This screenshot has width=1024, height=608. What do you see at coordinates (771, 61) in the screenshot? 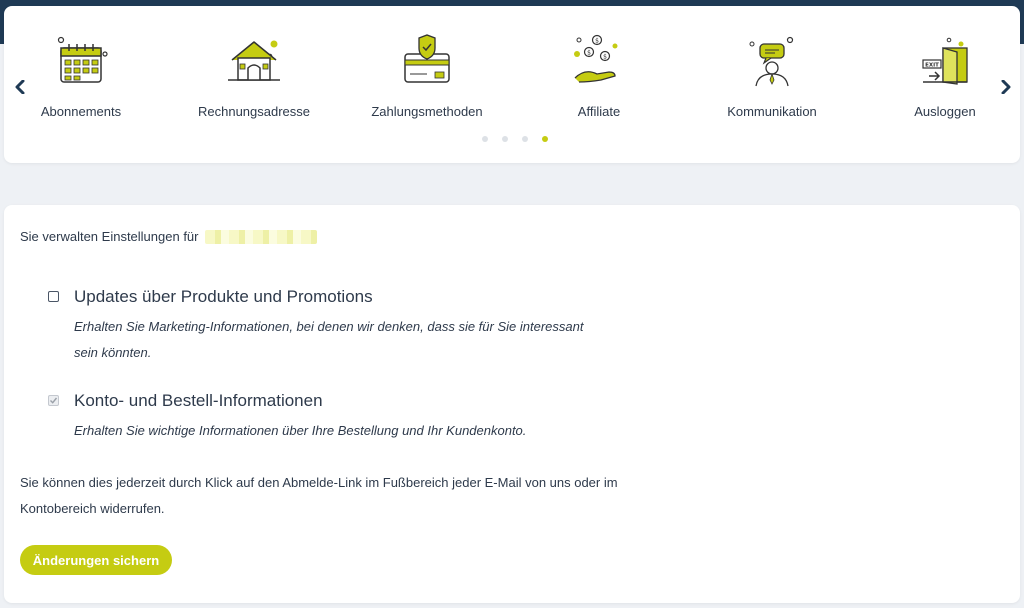
I see `chat-person-icon` at bounding box center [771, 61].